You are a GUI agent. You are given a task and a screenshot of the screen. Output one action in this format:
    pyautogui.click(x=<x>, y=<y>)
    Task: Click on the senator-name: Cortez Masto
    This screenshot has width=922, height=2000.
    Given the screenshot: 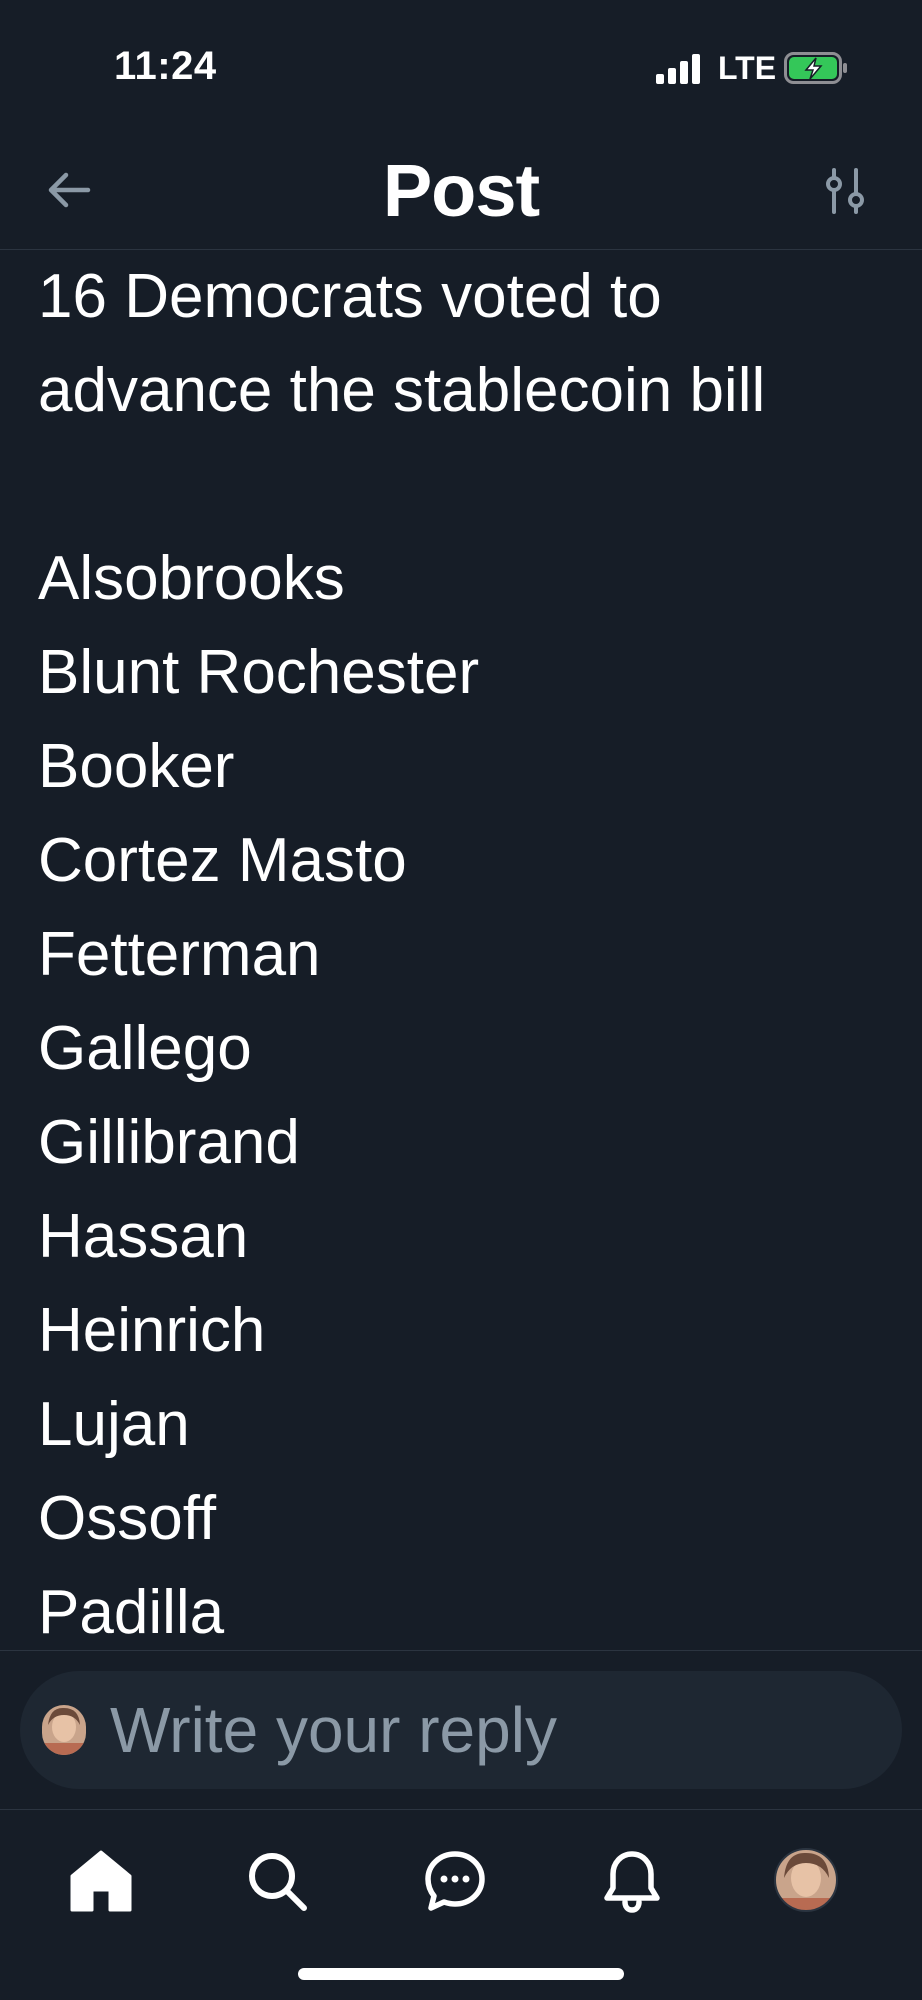 What is the action you would take?
    pyautogui.click(x=222, y=860)
    